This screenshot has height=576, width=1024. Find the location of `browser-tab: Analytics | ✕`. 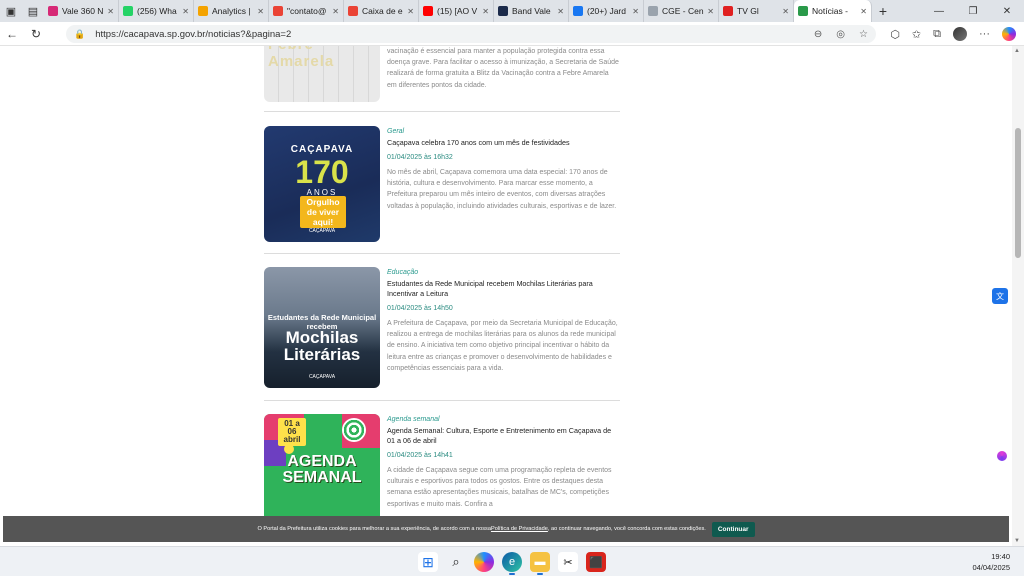

browser-tab: Analytics | ✕ is located at coordinates (231, 11).